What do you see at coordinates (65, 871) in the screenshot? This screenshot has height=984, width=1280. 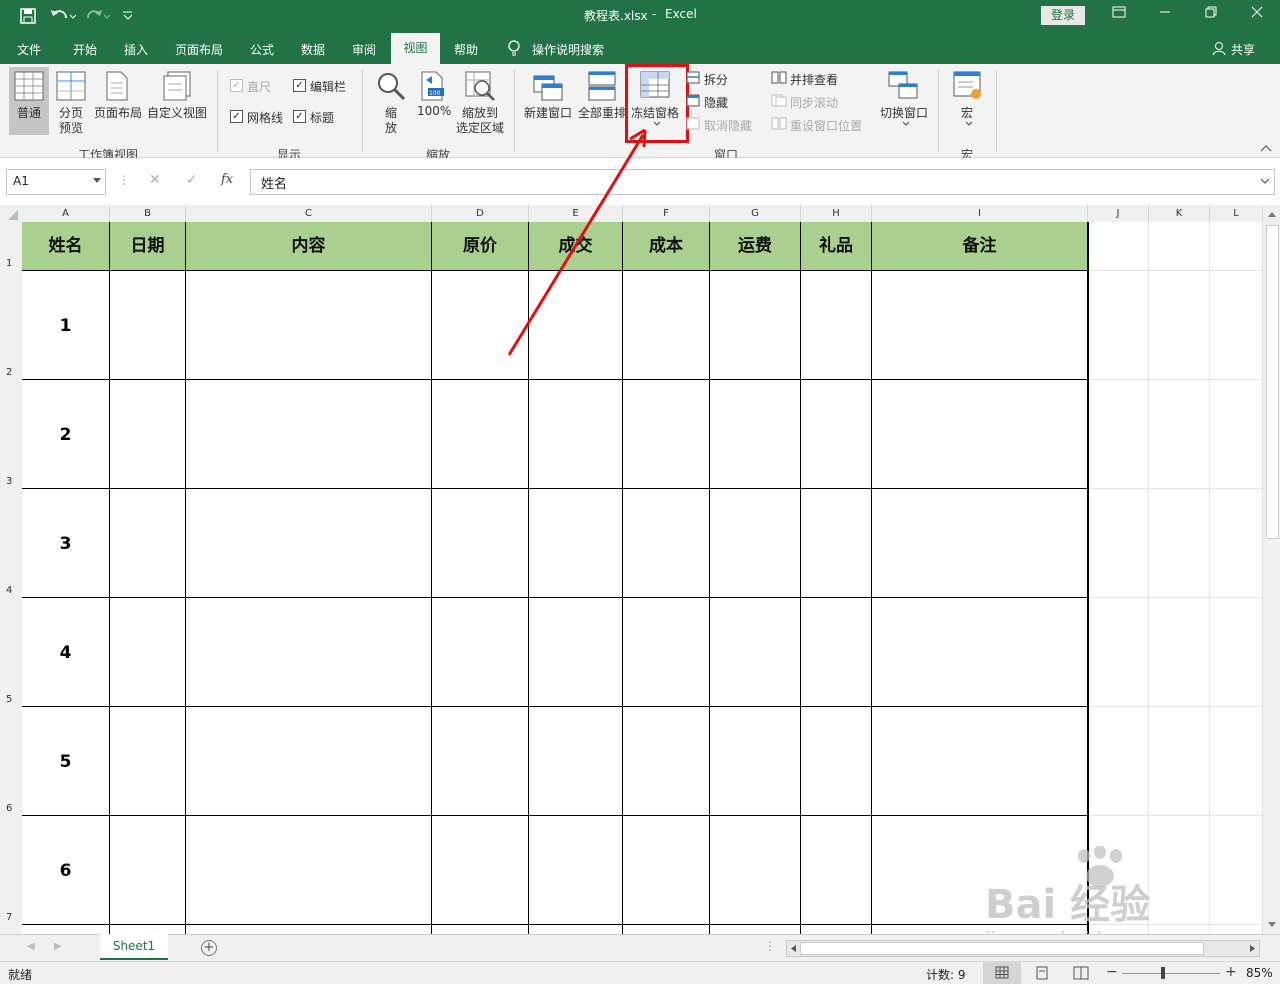 I see `cell-row-number: 6` at bounding box center [65, 871].